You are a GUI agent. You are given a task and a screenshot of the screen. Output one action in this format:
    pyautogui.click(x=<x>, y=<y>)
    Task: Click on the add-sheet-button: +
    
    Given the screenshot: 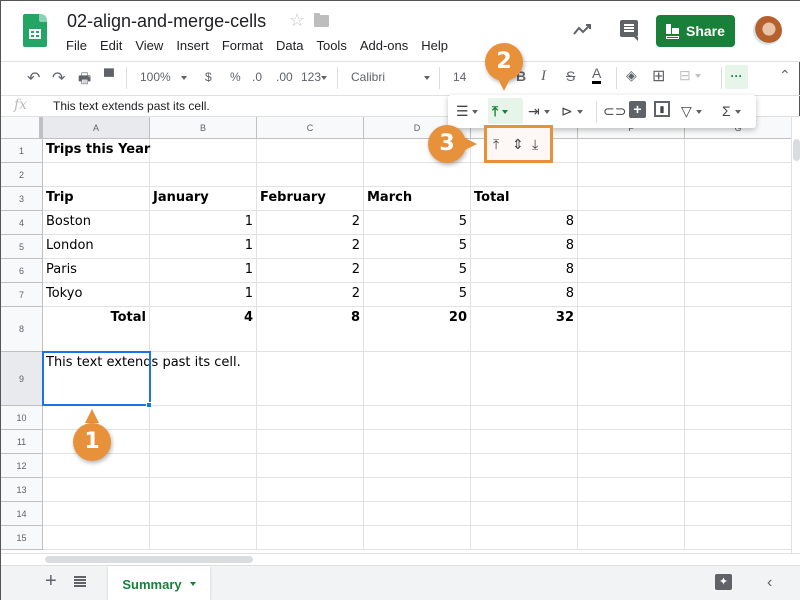 What is the action you would take?
    pyautogui.click(x=51, y=581)
    